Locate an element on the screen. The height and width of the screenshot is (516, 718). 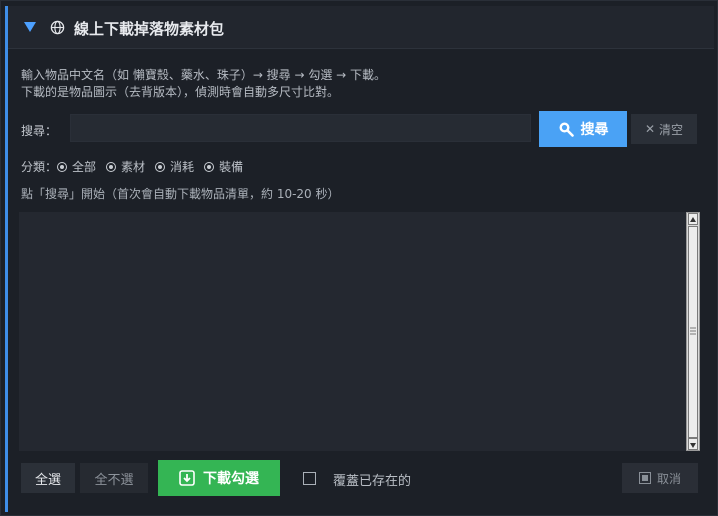
scroll-thumb is located at coordinates (693, 332).